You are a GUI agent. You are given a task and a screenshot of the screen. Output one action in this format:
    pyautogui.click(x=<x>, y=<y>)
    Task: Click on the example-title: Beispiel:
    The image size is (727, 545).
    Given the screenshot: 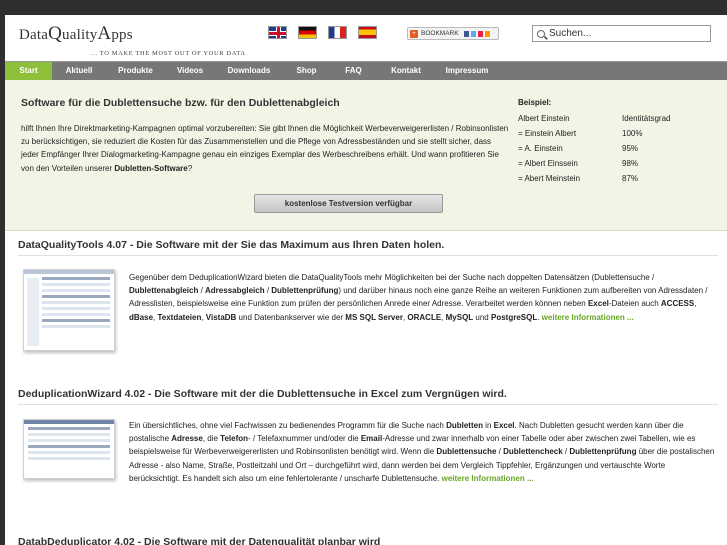 What is the action you would take?
    pyautogui.click(x=535, y=102)
    